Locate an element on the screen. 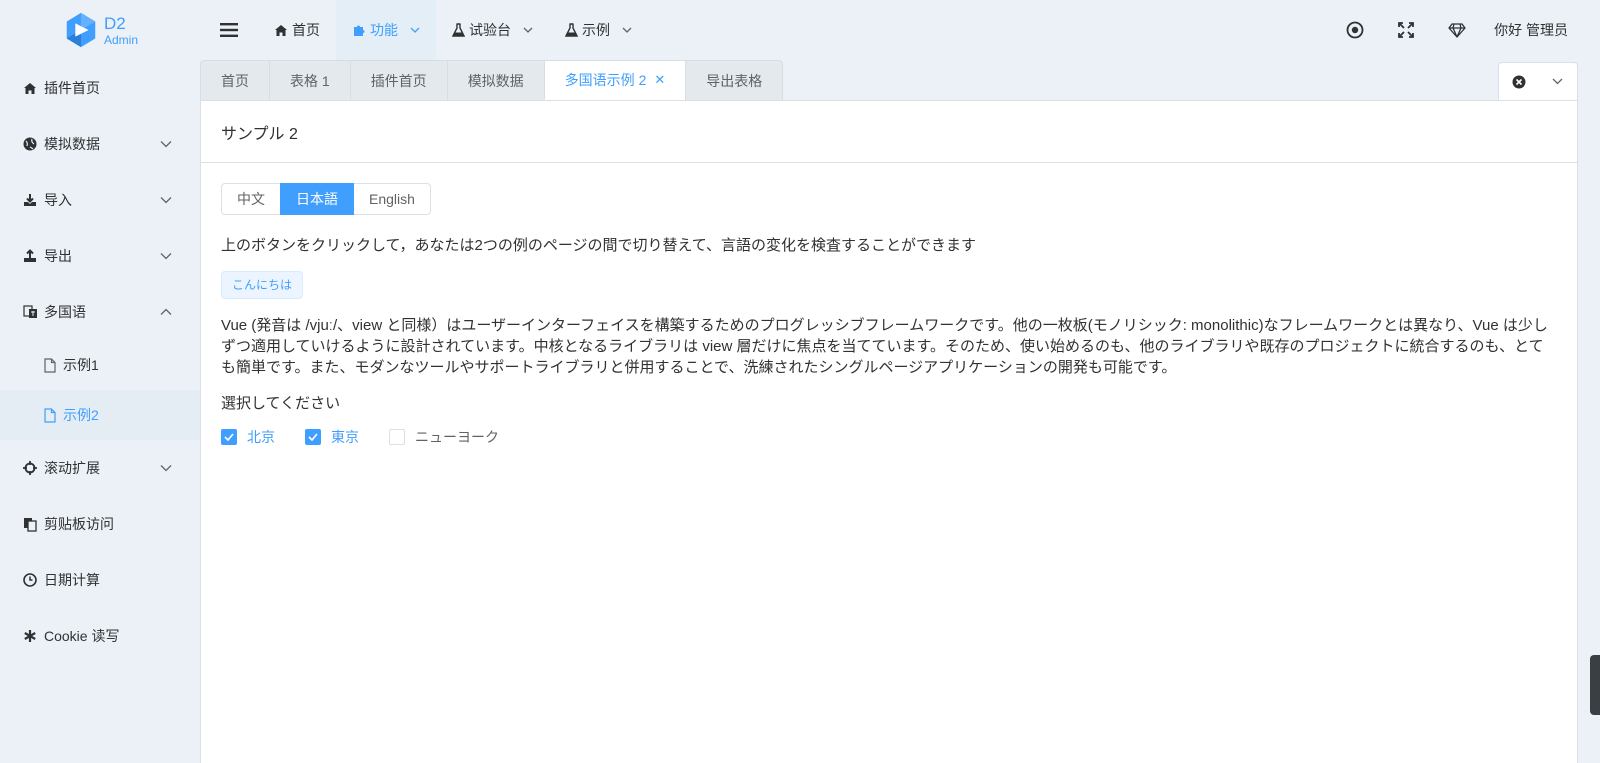 This screenshot has height=763, width=1600. fullscreen-button is located at coordinates (1405, 30).